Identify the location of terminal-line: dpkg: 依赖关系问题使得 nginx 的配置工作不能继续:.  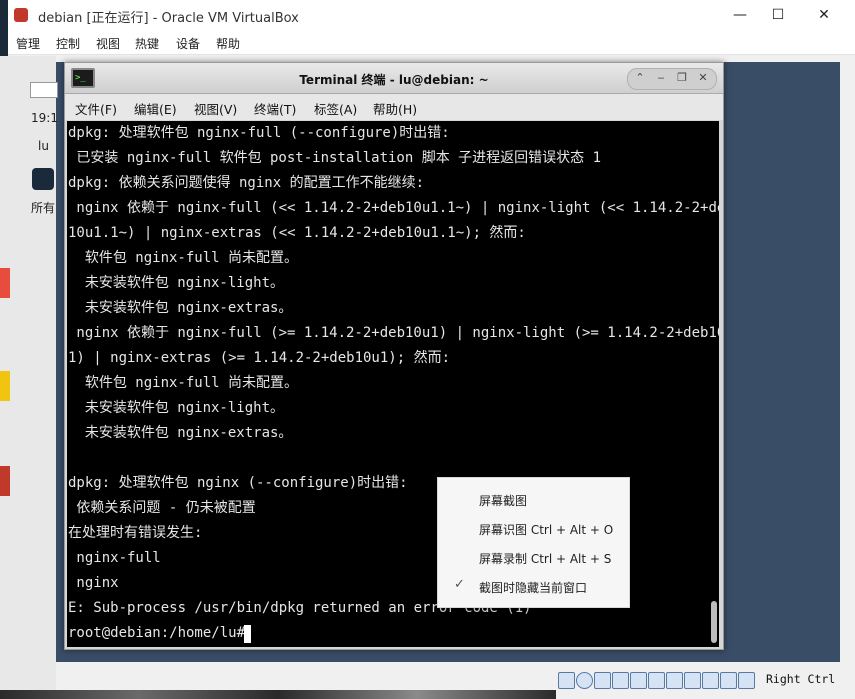
(246, 183).